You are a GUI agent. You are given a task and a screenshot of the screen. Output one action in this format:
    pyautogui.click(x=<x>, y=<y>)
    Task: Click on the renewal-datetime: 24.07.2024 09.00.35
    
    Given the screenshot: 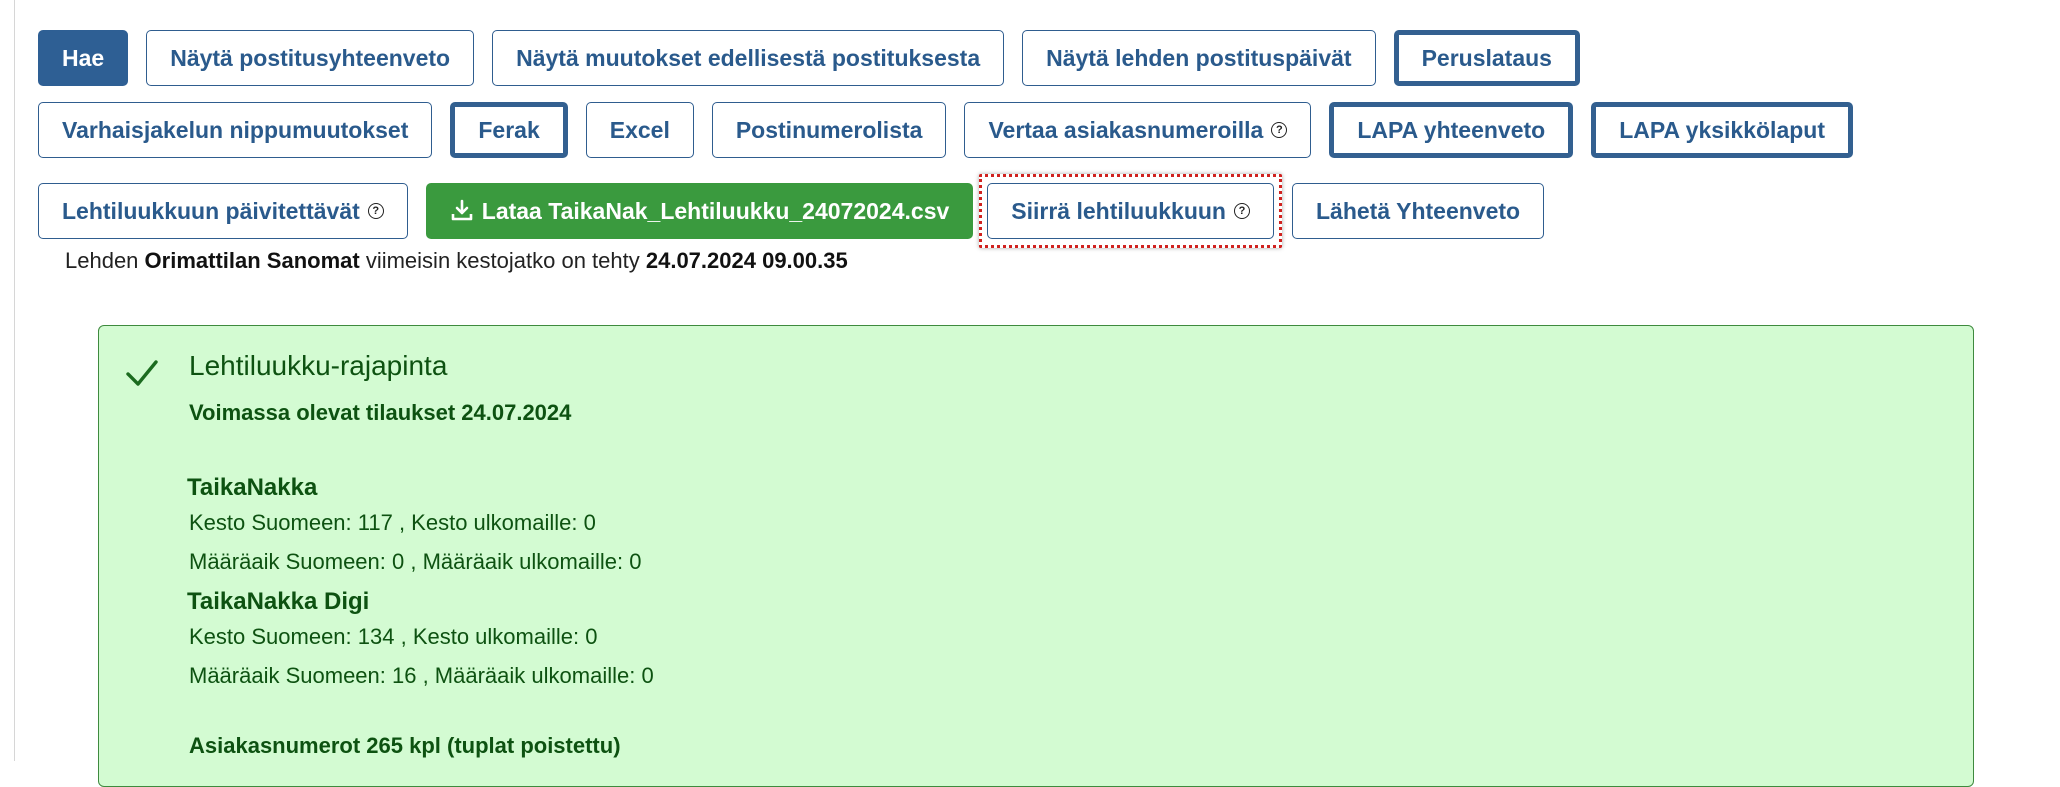 What is the action you would take?
    pyautogui.click(x=746, y=260)
    